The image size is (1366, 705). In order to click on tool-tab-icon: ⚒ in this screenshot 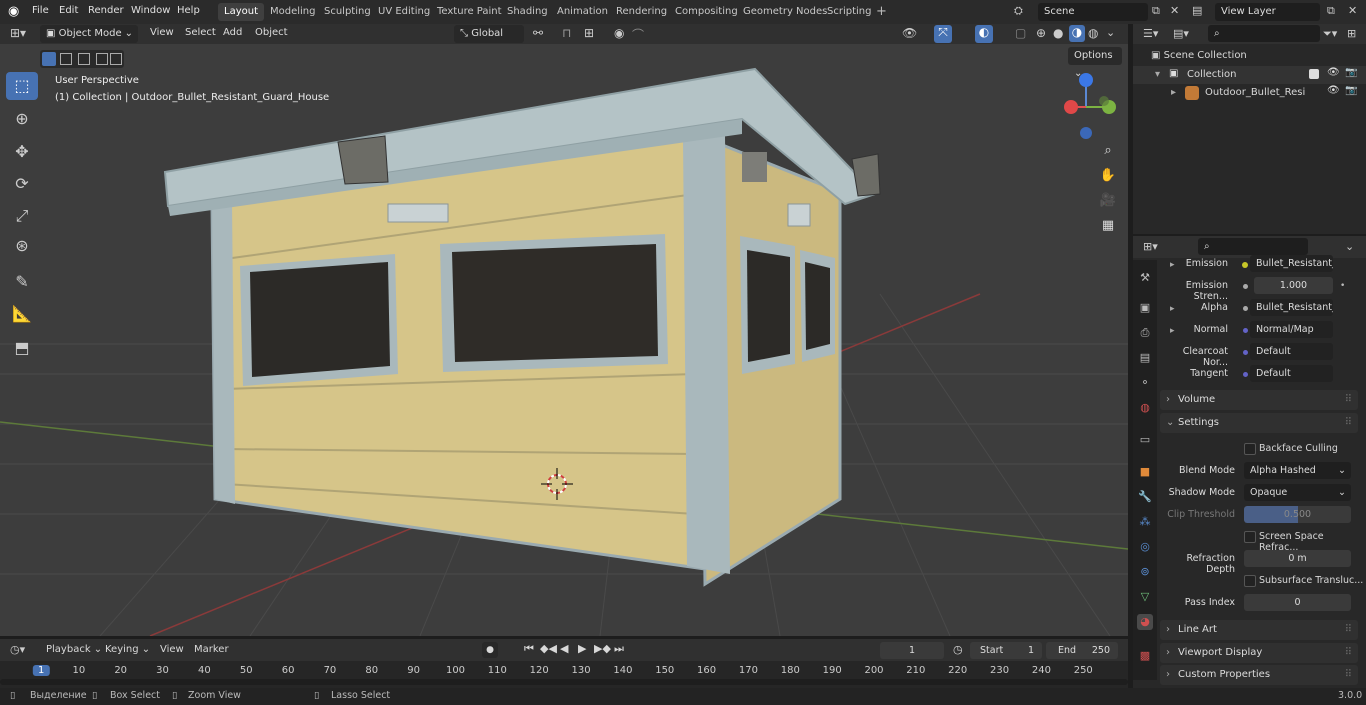, I will do `click(1145, 278)`.